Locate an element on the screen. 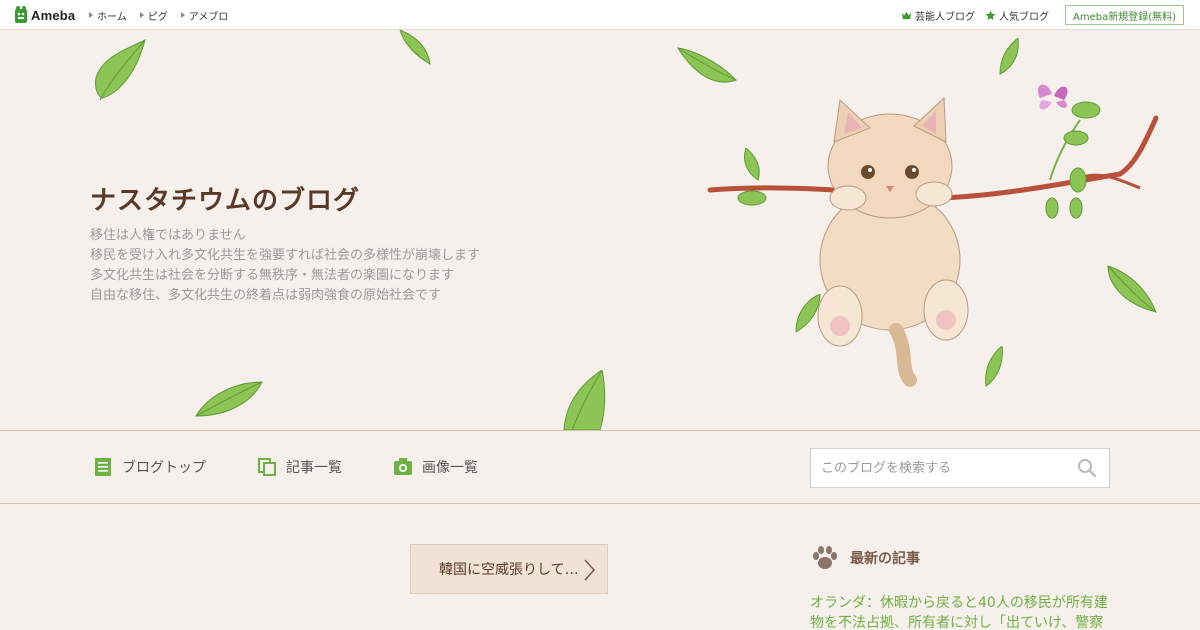 The width and height of the screenshot is (1200, 630). chevron-right-icon is located at coordinates (589, 570).